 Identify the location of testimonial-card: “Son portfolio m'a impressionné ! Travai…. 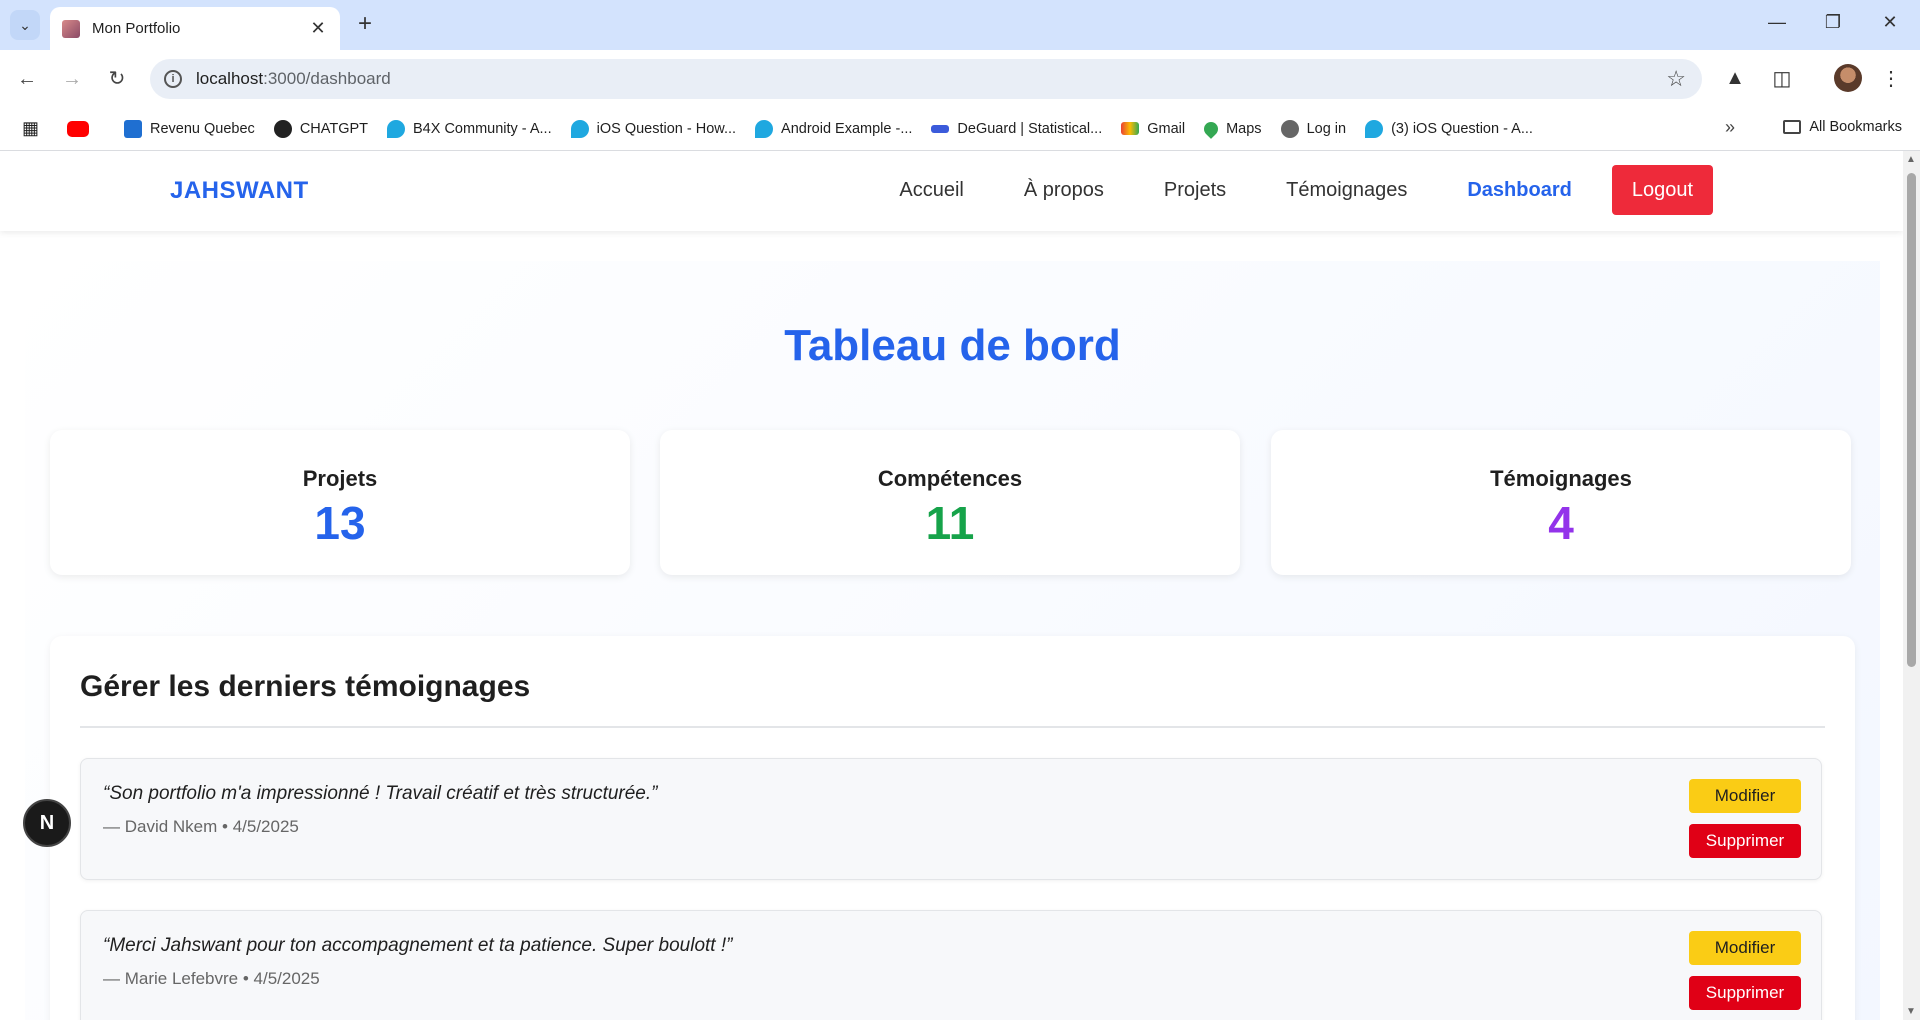
(951, 819).